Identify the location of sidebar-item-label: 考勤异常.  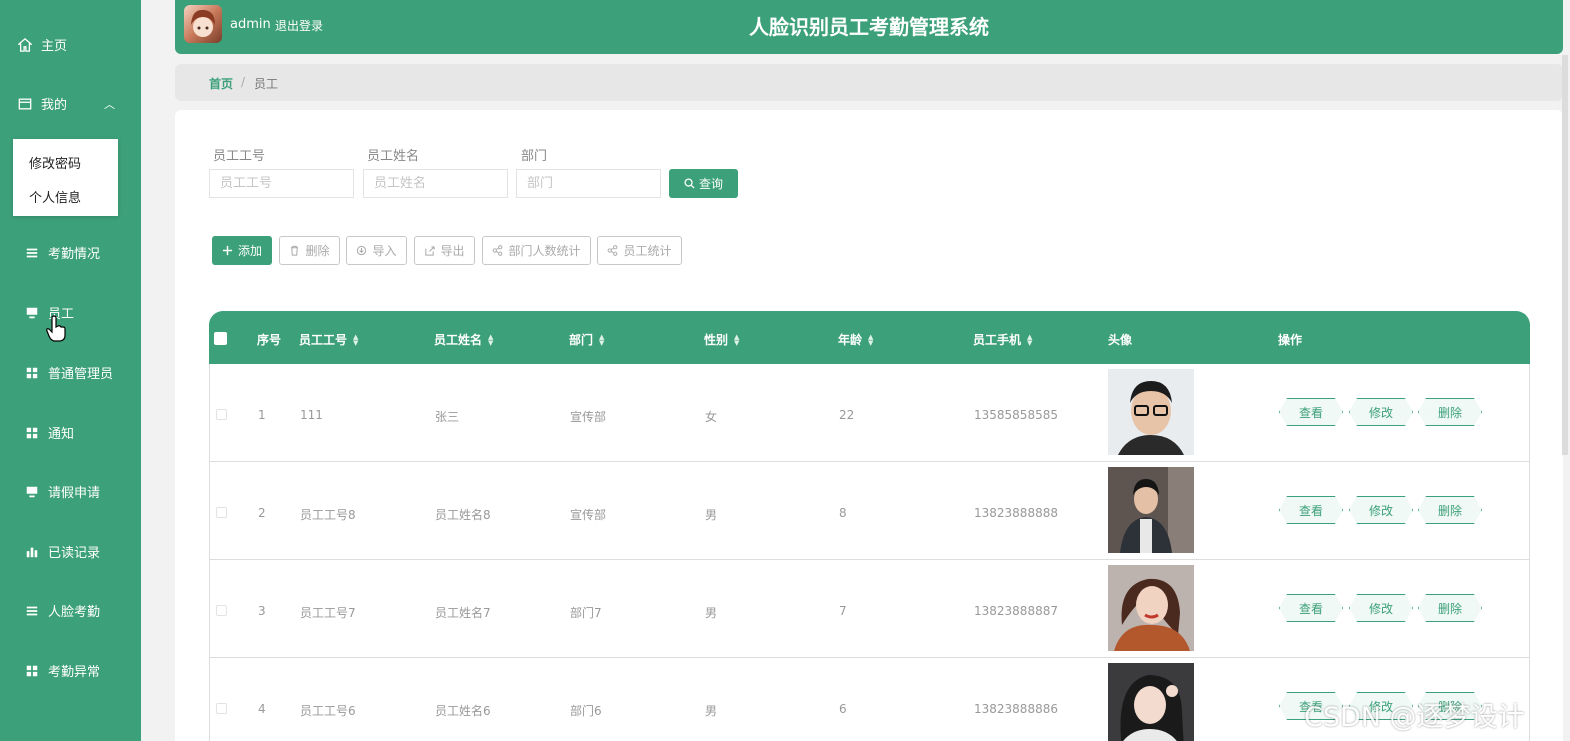
(74, 672).